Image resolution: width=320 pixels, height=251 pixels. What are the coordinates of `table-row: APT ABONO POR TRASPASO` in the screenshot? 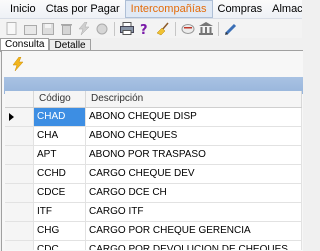 It's located at (153, 155).